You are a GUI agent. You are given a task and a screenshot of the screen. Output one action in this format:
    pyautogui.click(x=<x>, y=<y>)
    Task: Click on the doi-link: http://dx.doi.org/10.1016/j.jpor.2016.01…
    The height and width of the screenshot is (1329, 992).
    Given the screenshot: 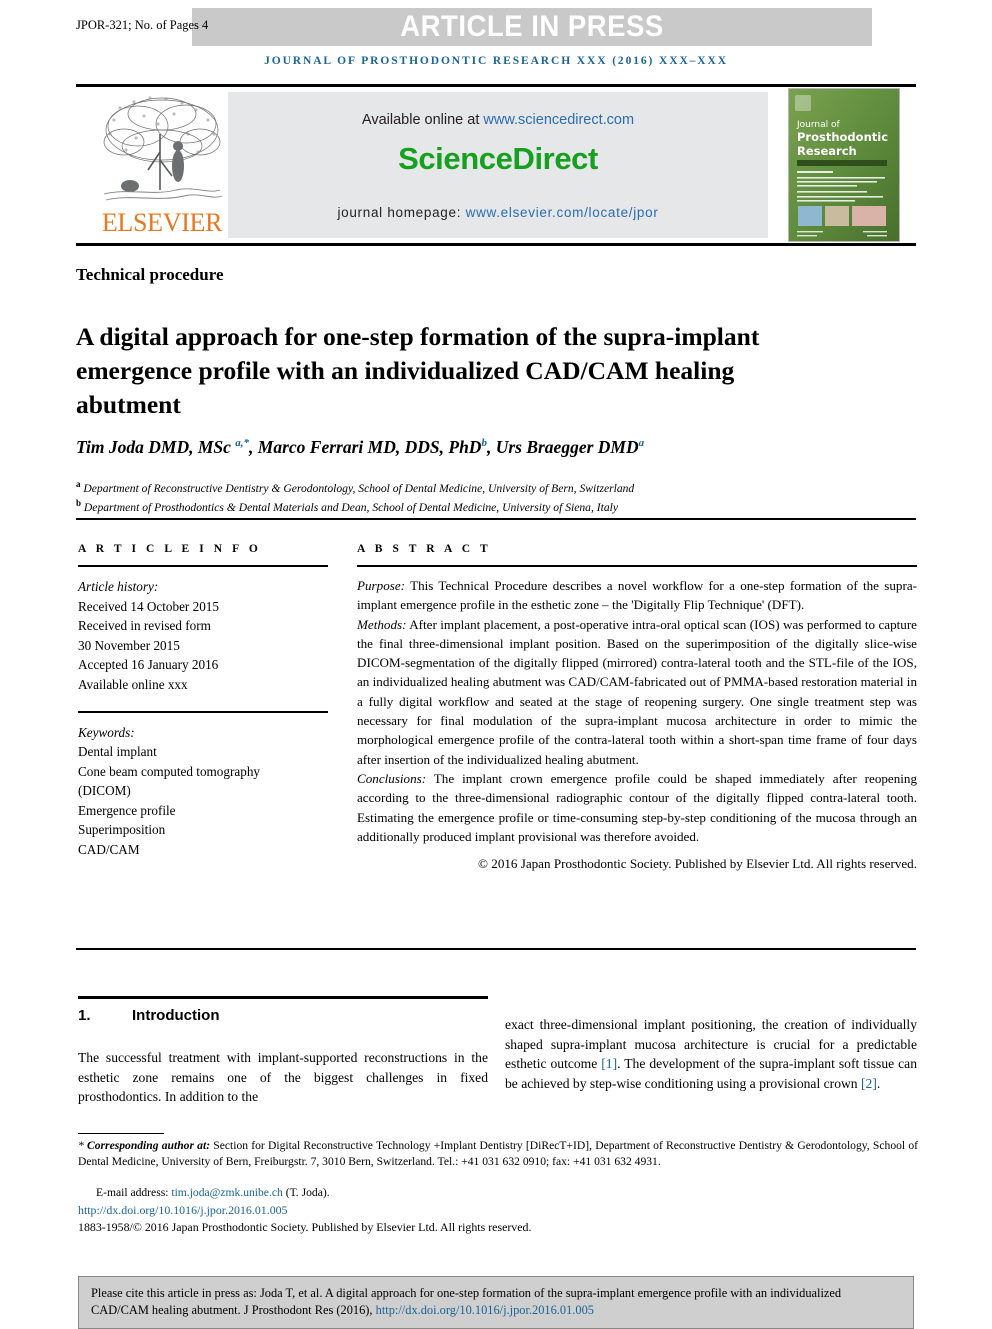 What is the action you would take?
    pyautogui.click(x=183, y=1210)
    